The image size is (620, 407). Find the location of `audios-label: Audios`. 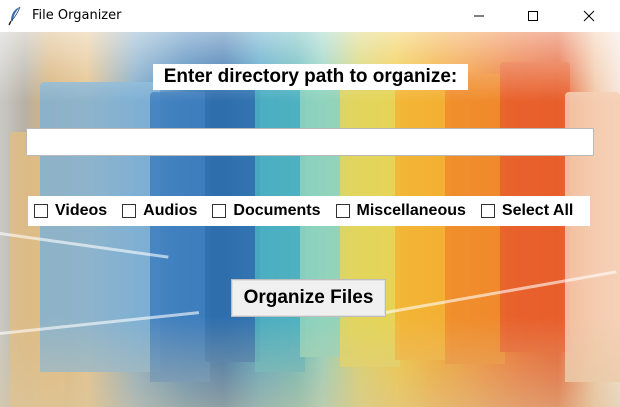

audios-label: Audios is located at coordinates (170, 210).